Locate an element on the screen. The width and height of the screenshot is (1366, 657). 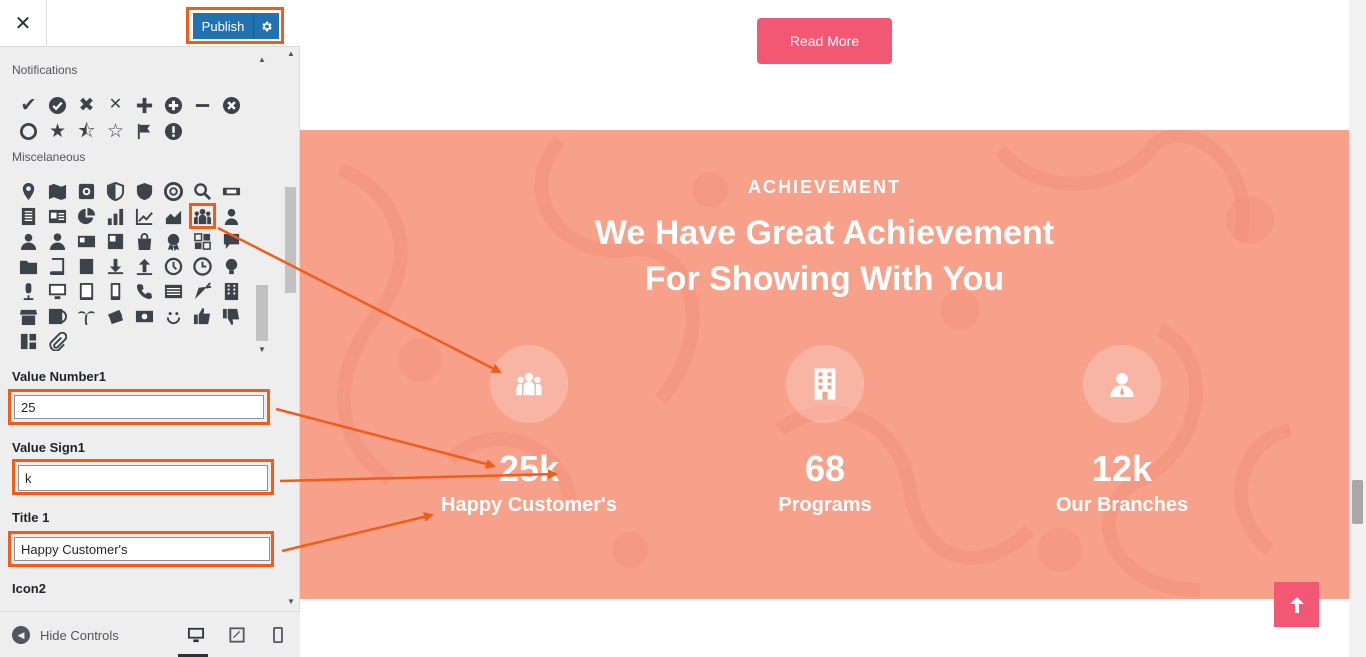
microphone-icon is located at coordinates (28, 291).